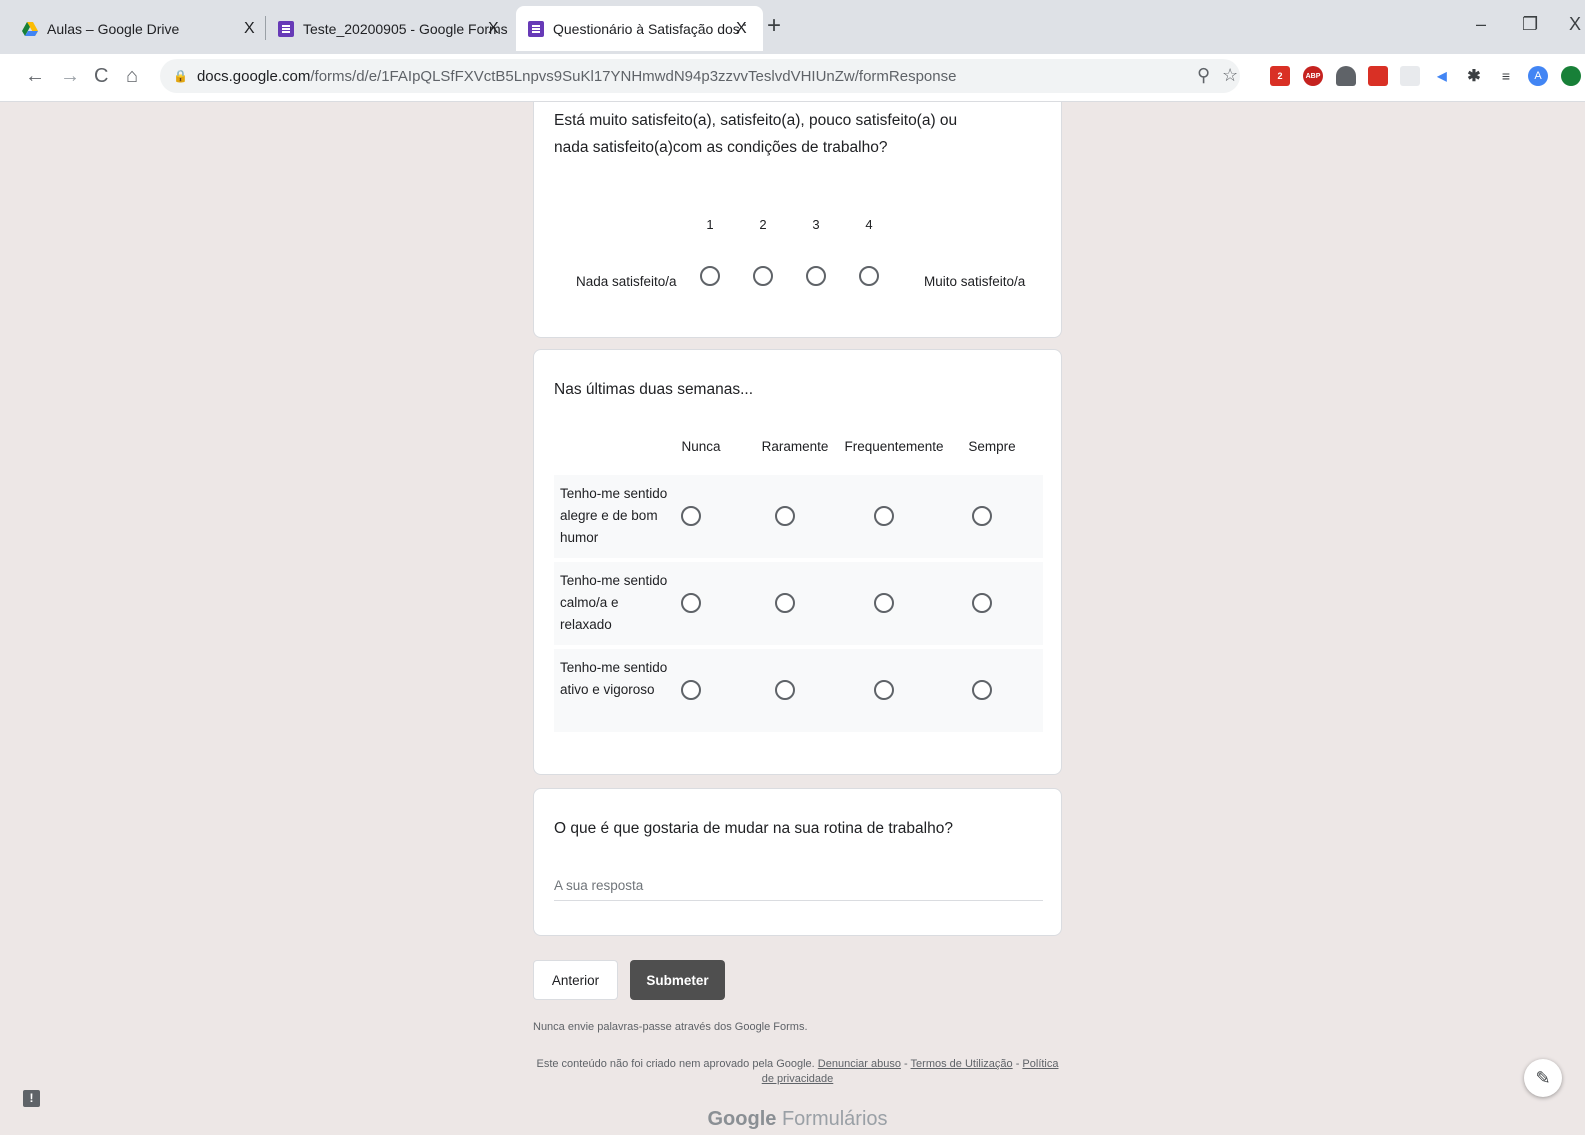 This screenshot has width=1585, height=1135. Describe the element at coordinates (1571, 76) in the screenshot. I see `update-icon` at that location.